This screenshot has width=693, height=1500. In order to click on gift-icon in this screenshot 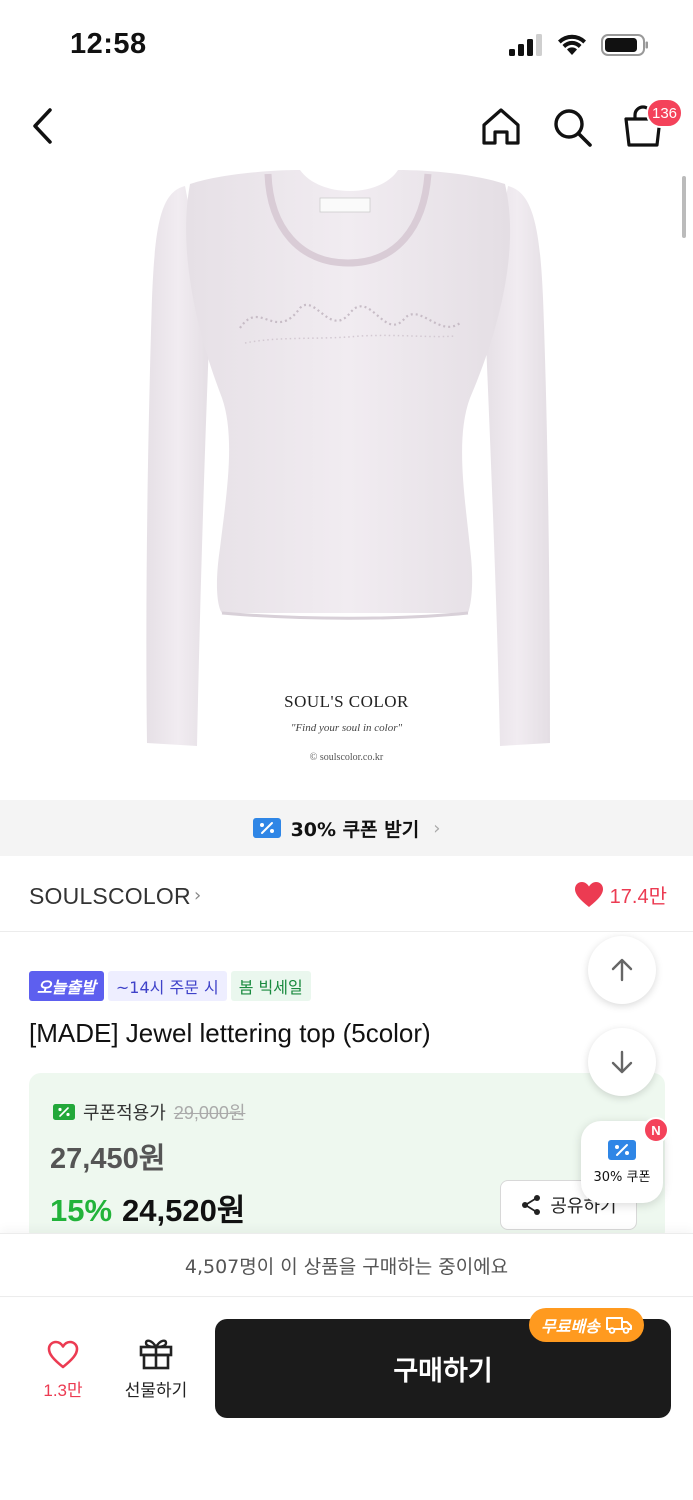, I will do `click(156, 1354)`.